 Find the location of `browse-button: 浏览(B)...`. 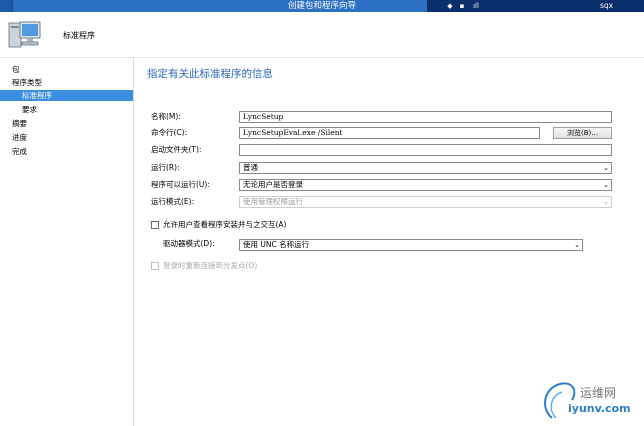

browse-button: 浏览(B)... is located at coordinates (582, 133).